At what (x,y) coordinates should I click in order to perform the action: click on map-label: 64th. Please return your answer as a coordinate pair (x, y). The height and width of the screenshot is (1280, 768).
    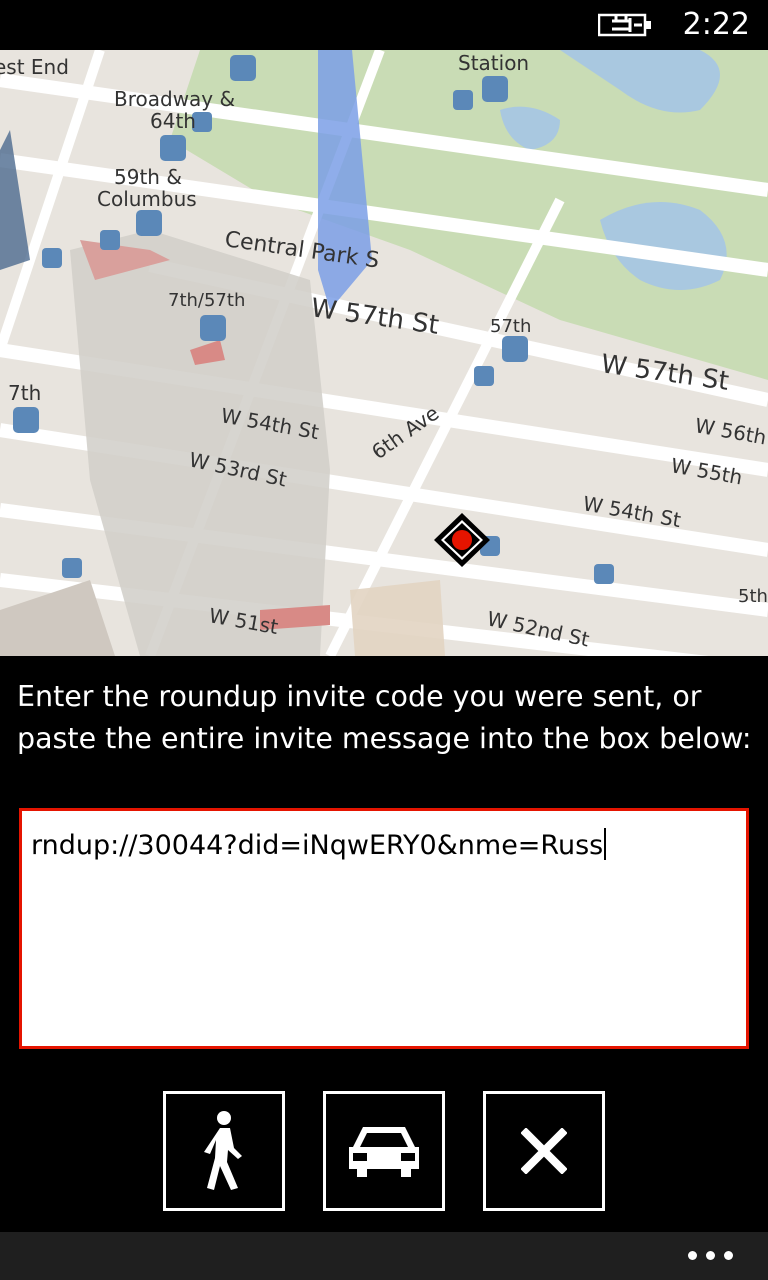
    Looking at the image, I should click on (173, 121).